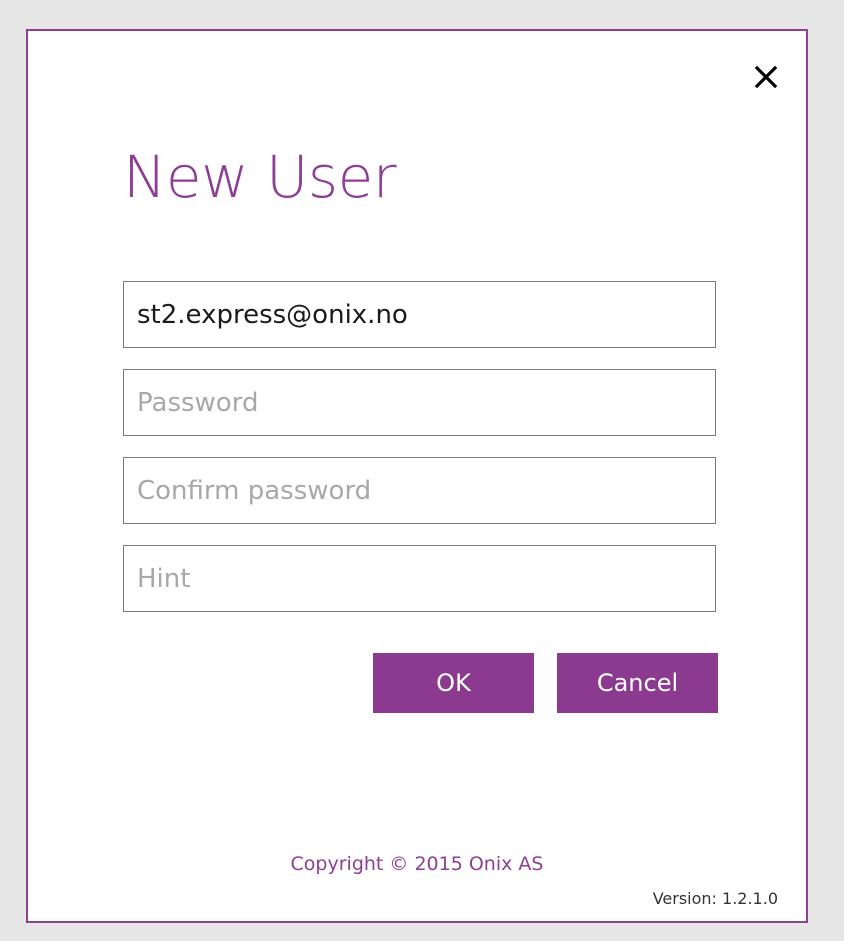  What do you see at coordinates (419, 578) in the screenshot?
I see `hint-field` at bounding box center [419, 578].